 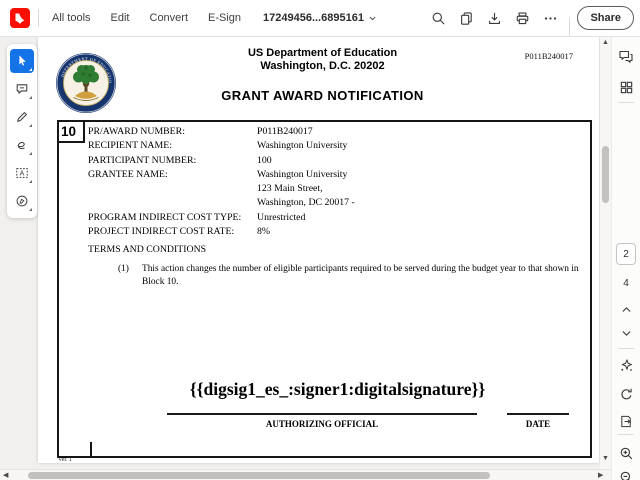 I want to click on loop-eraser-icon, so click(x=21, y=146).